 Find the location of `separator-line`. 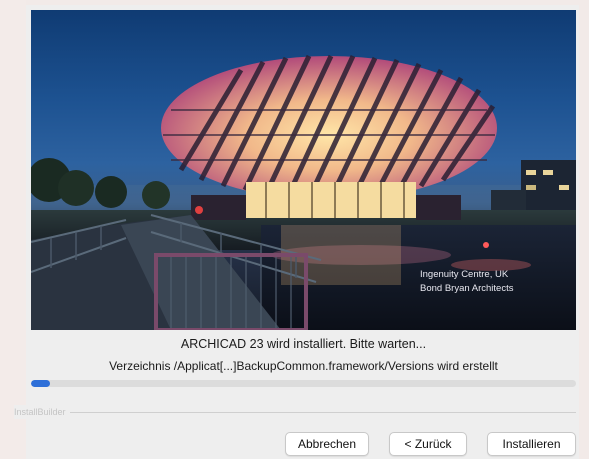

separator-line is located at coordinates (295, 412).